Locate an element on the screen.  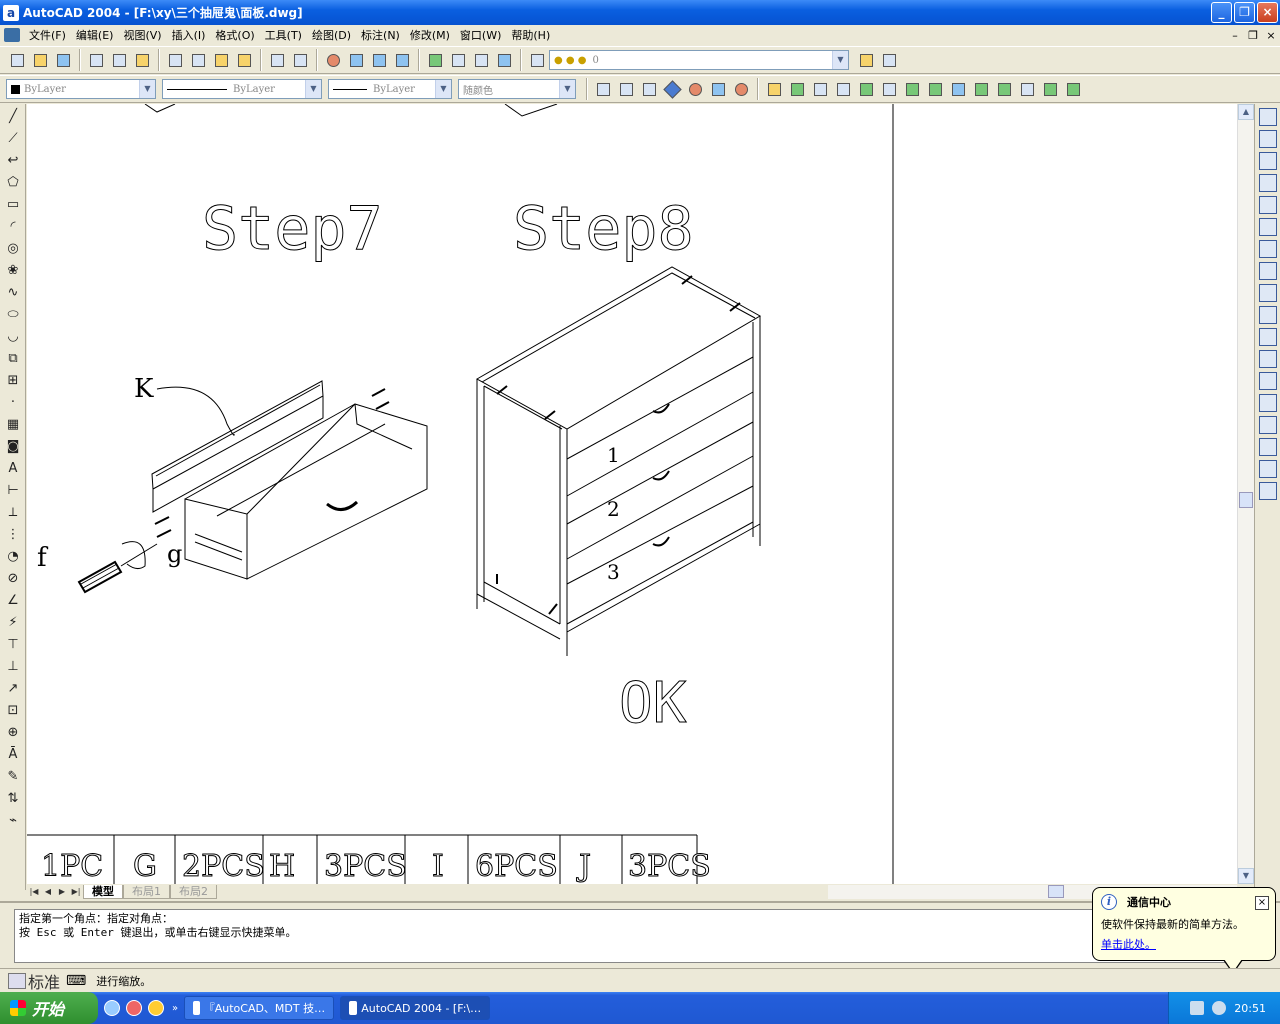
ellipse-arc-icon: ◡ is located at coordinates (13, 336).